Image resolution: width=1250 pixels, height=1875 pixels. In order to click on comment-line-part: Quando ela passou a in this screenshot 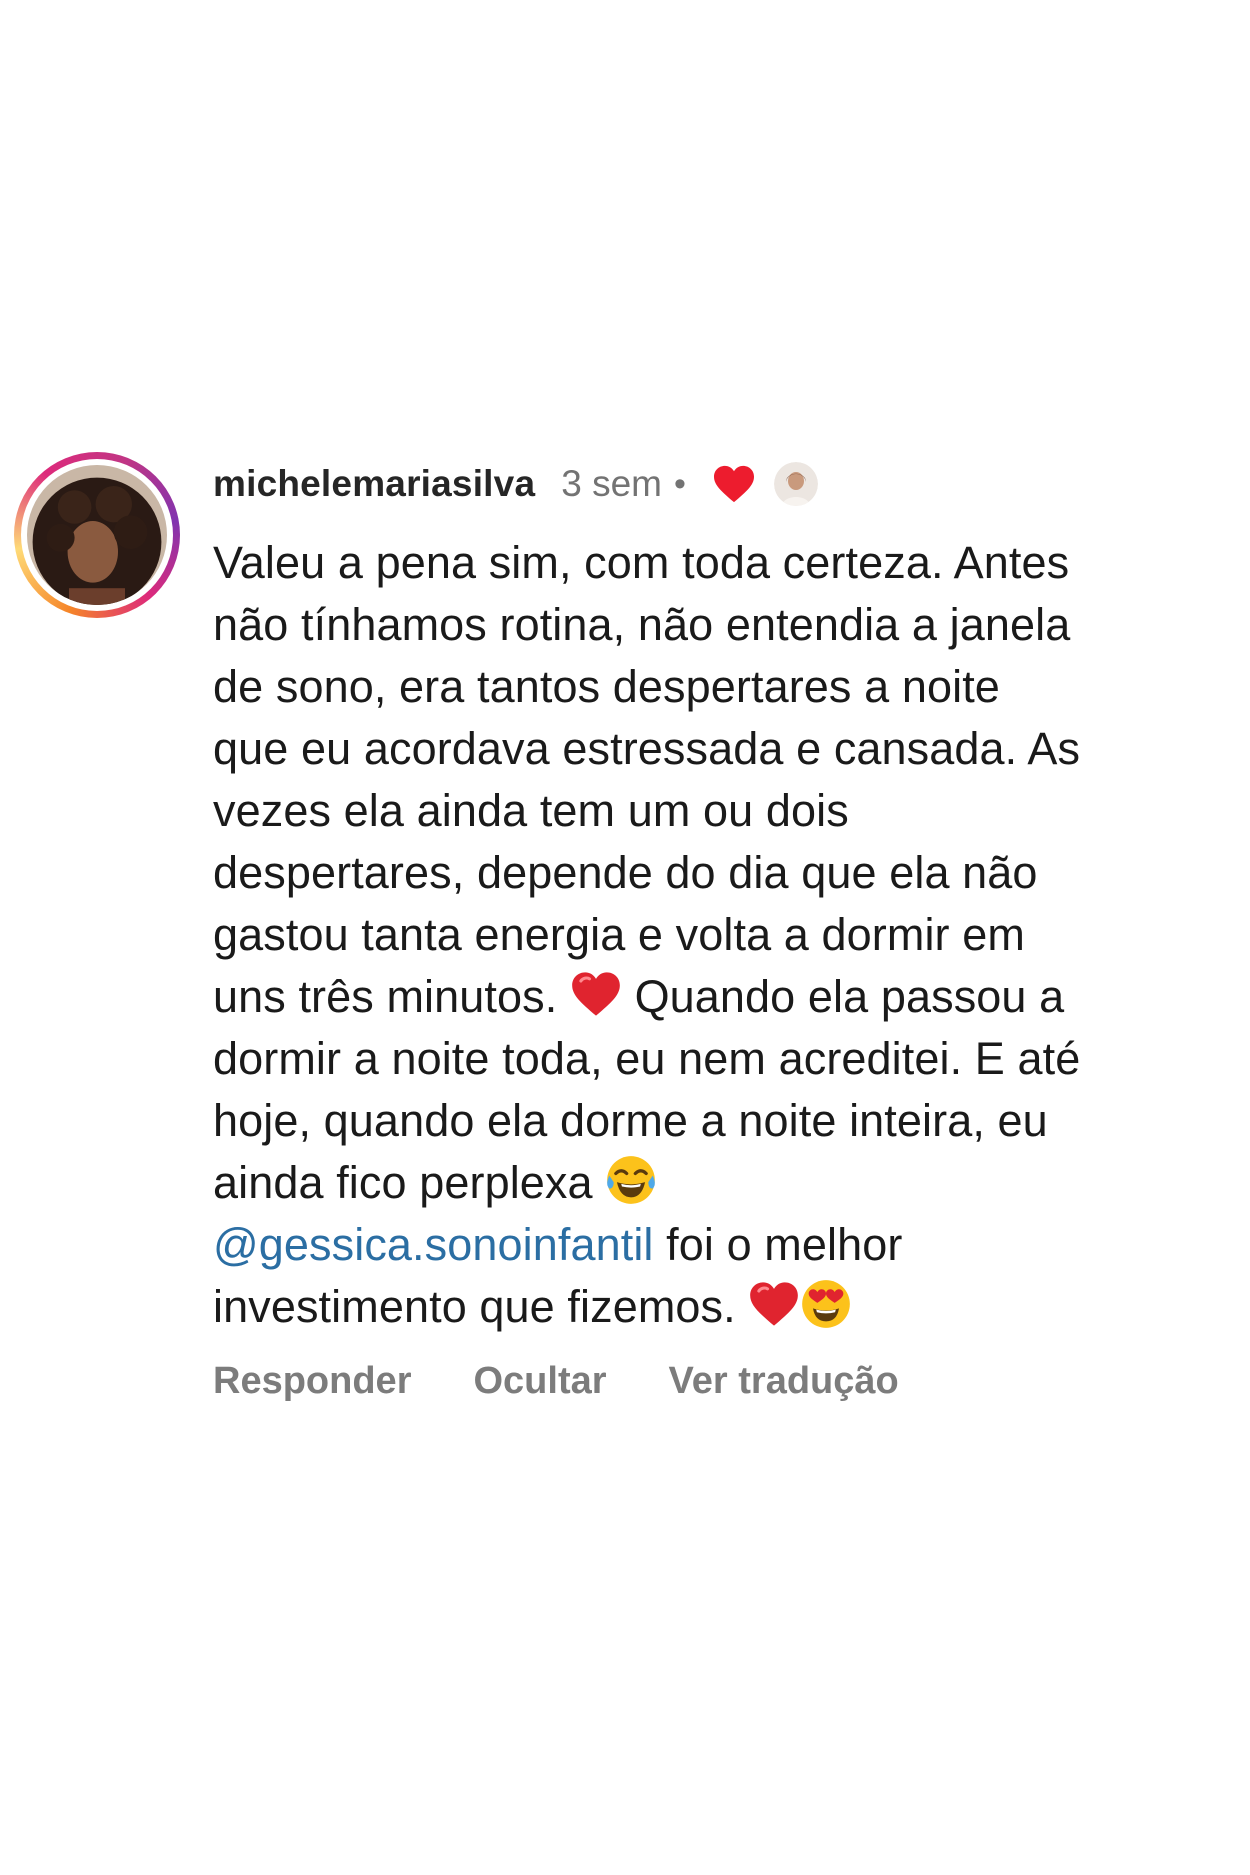, I will do `click(849, 996)`.